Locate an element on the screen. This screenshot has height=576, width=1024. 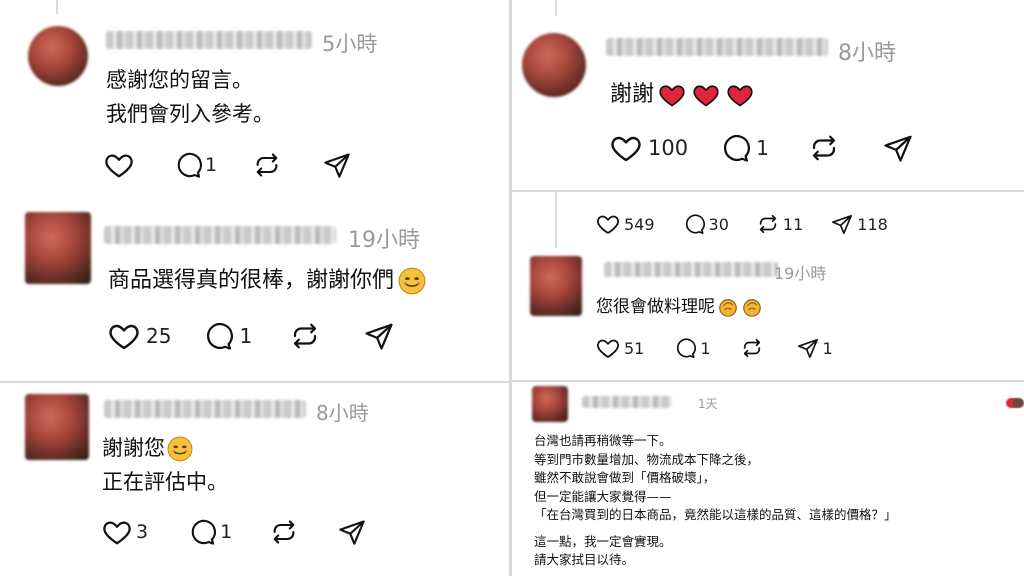
like-button is located at coordinates (119, 165).